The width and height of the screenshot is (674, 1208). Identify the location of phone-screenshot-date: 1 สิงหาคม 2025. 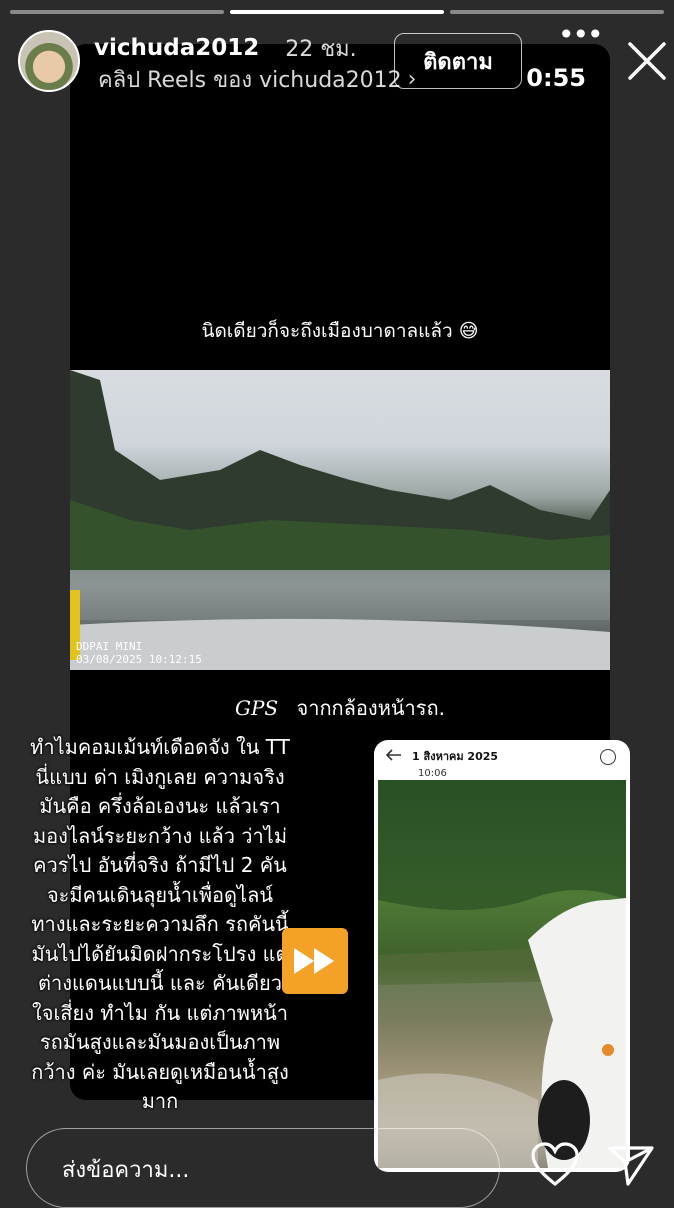
(455, 756).